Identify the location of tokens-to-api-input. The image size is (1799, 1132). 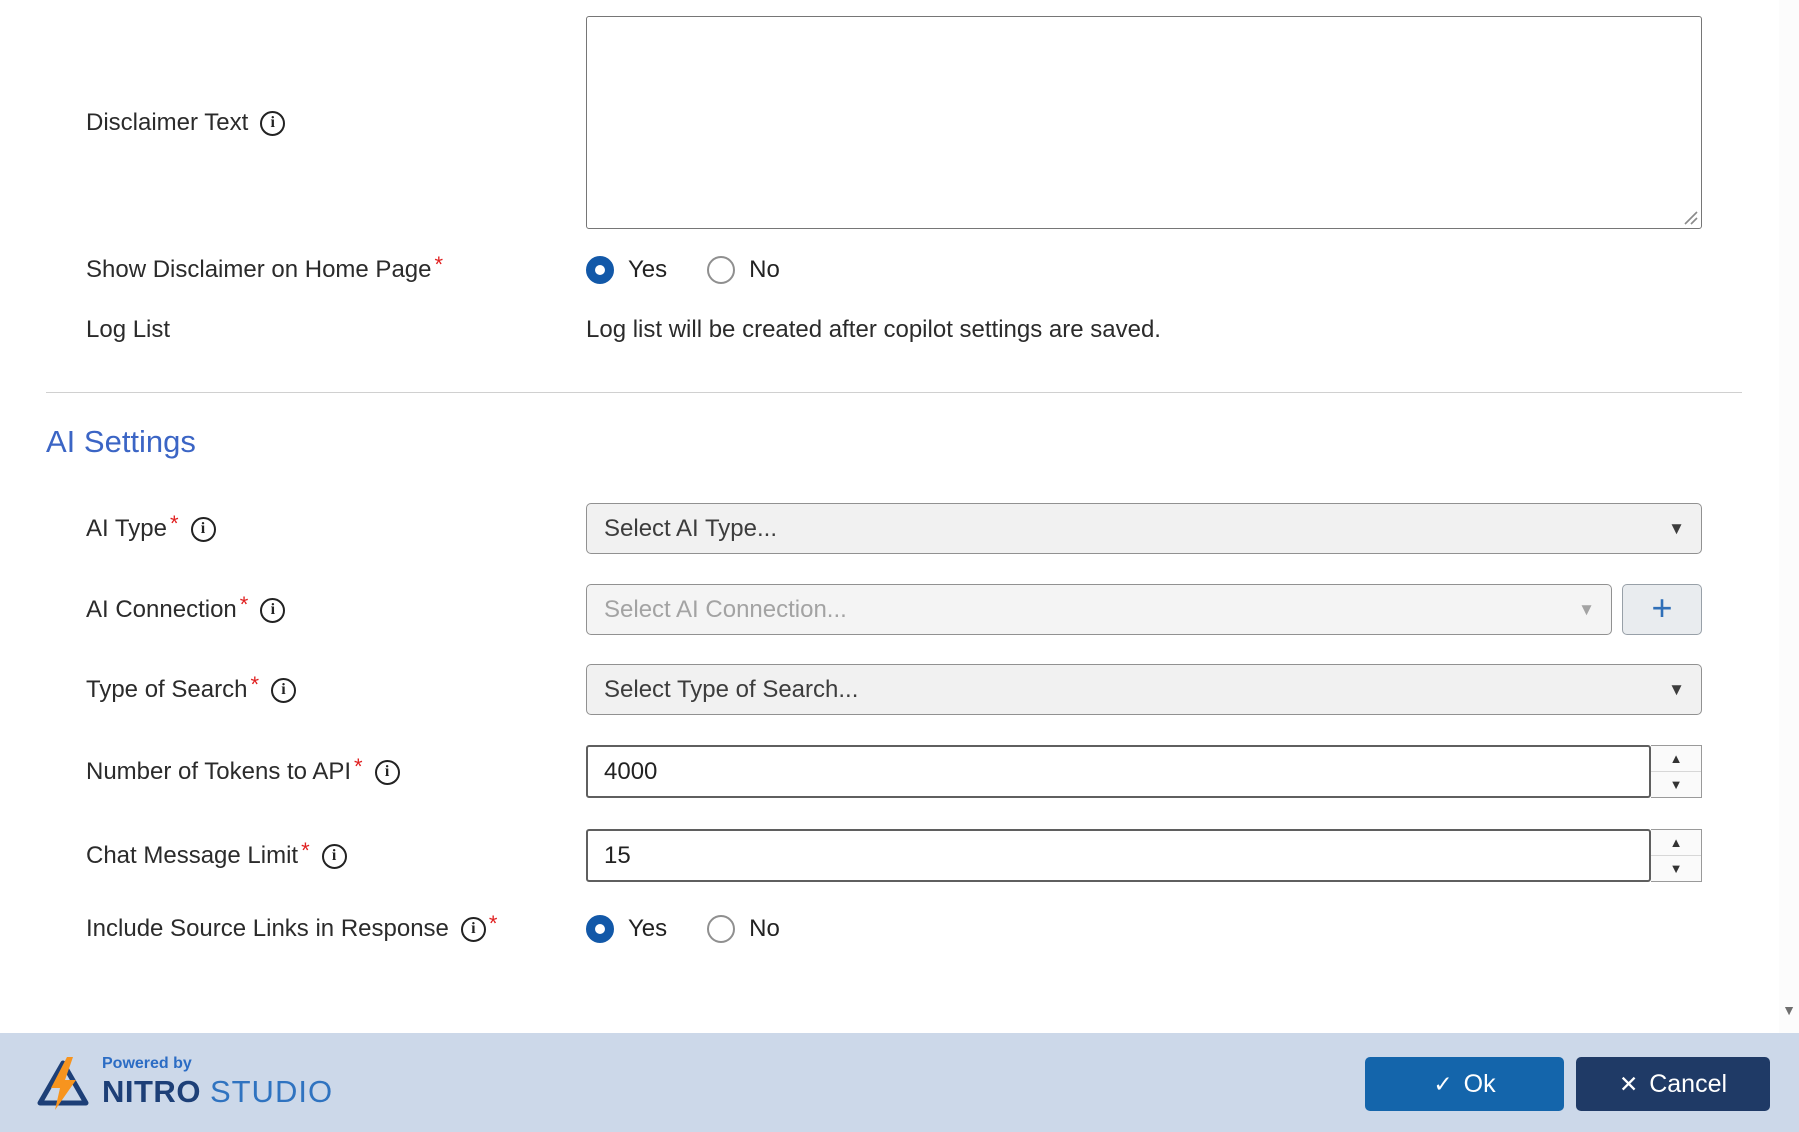
(1118, 771).